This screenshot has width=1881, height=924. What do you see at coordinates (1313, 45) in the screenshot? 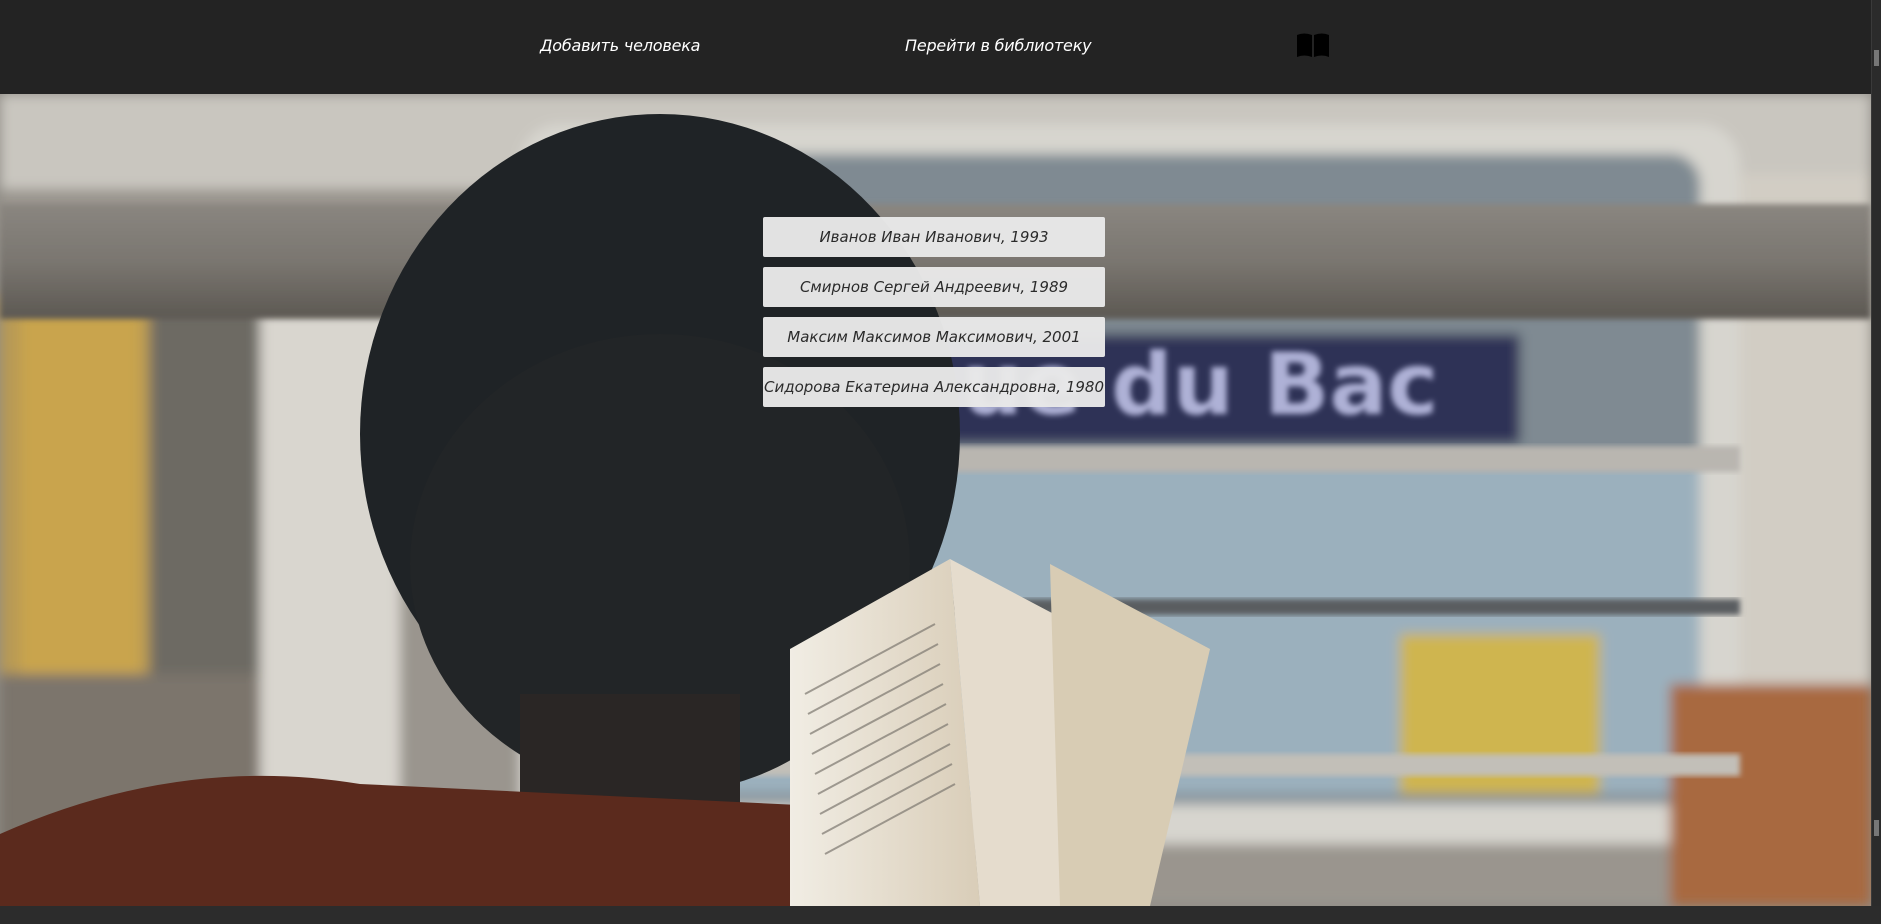
I see `open-book-icon` at bounding box center [1313, 45].